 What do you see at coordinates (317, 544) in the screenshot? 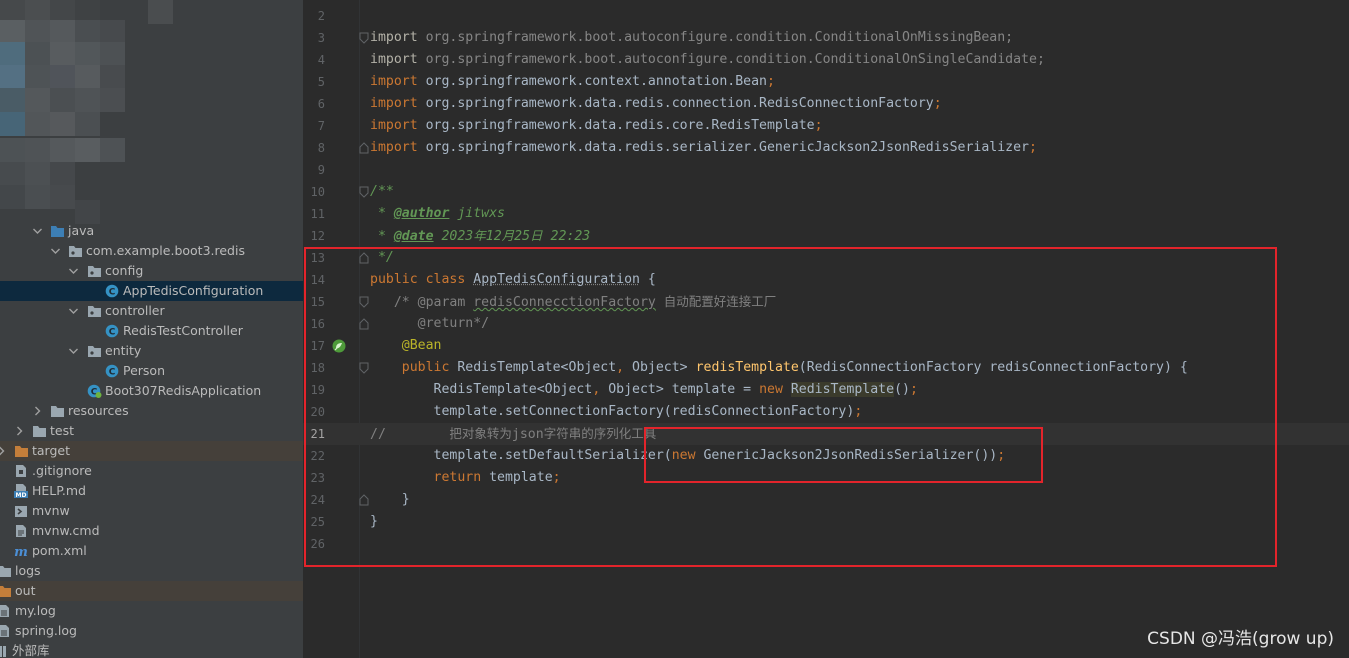
I see `line-number: 26` at bounding box center [317, 544].